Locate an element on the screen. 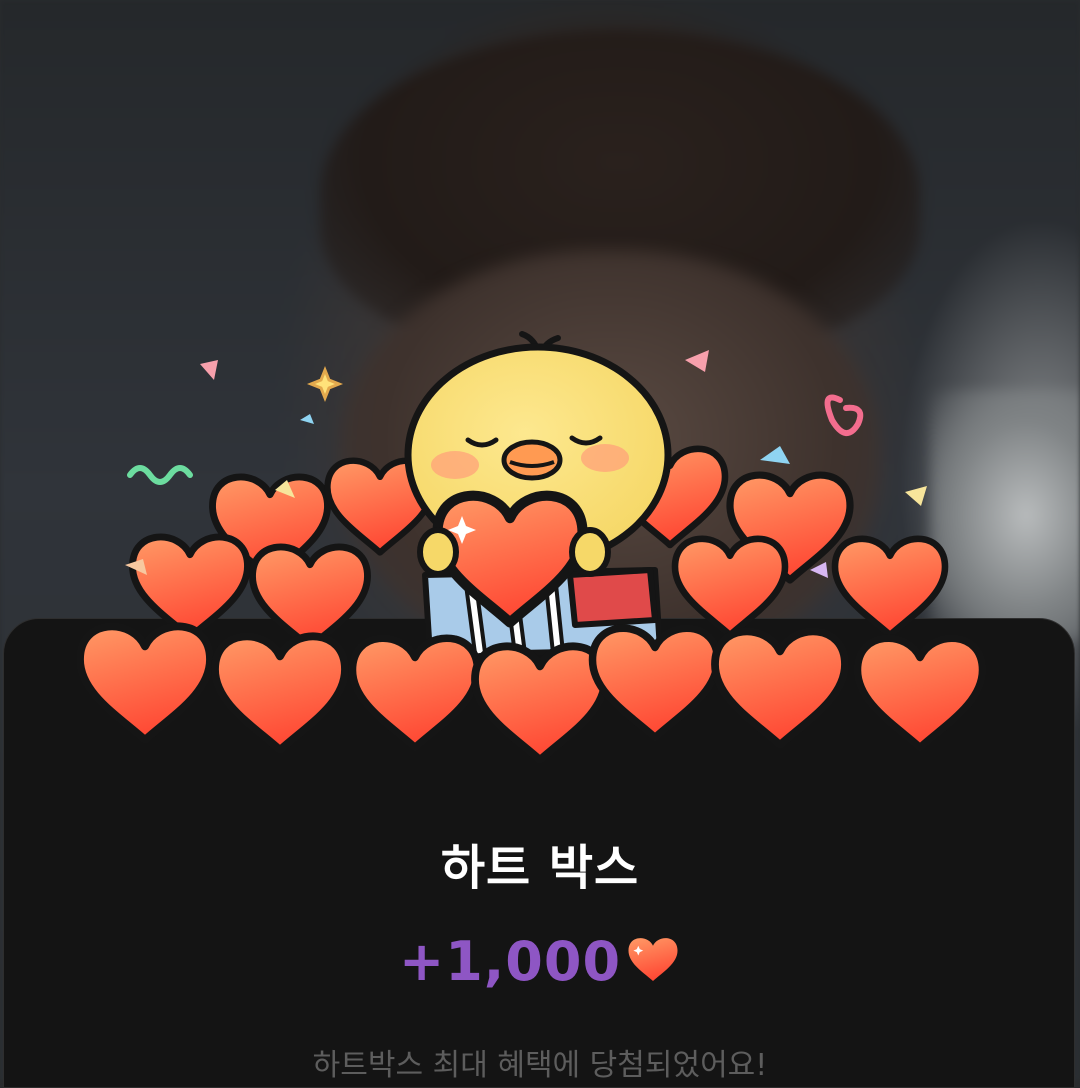 This screenshot has height=1088, width=1080. heart-icon is located at coordinates (653, 959).